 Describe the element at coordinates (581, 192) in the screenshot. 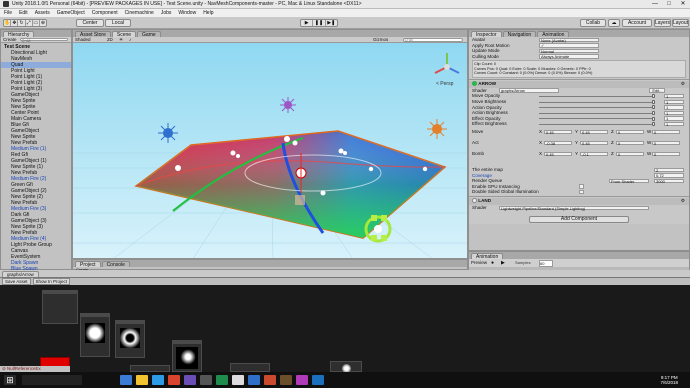

I see `double-sided-checkbox` at that location.